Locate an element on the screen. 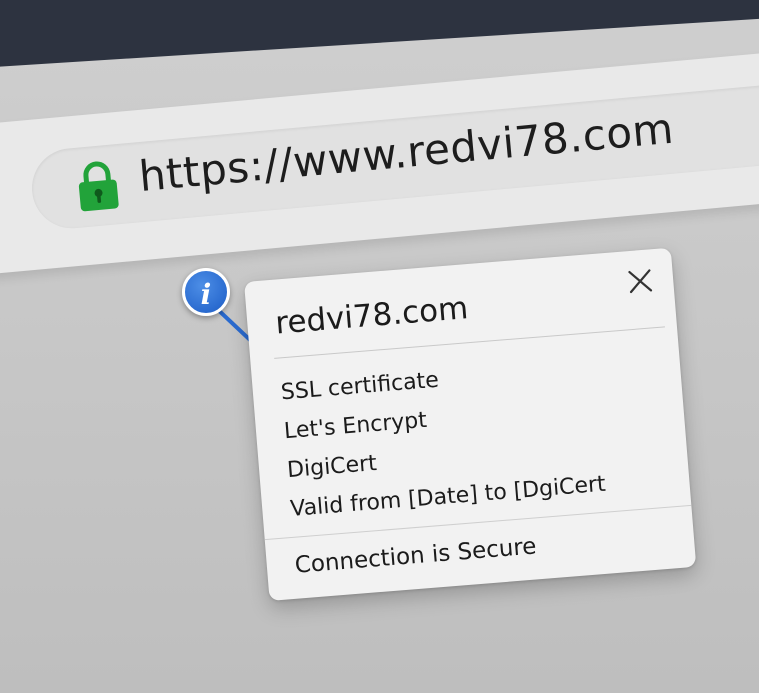  popup-title: redvi78.com is located at coordinates (371, 316).